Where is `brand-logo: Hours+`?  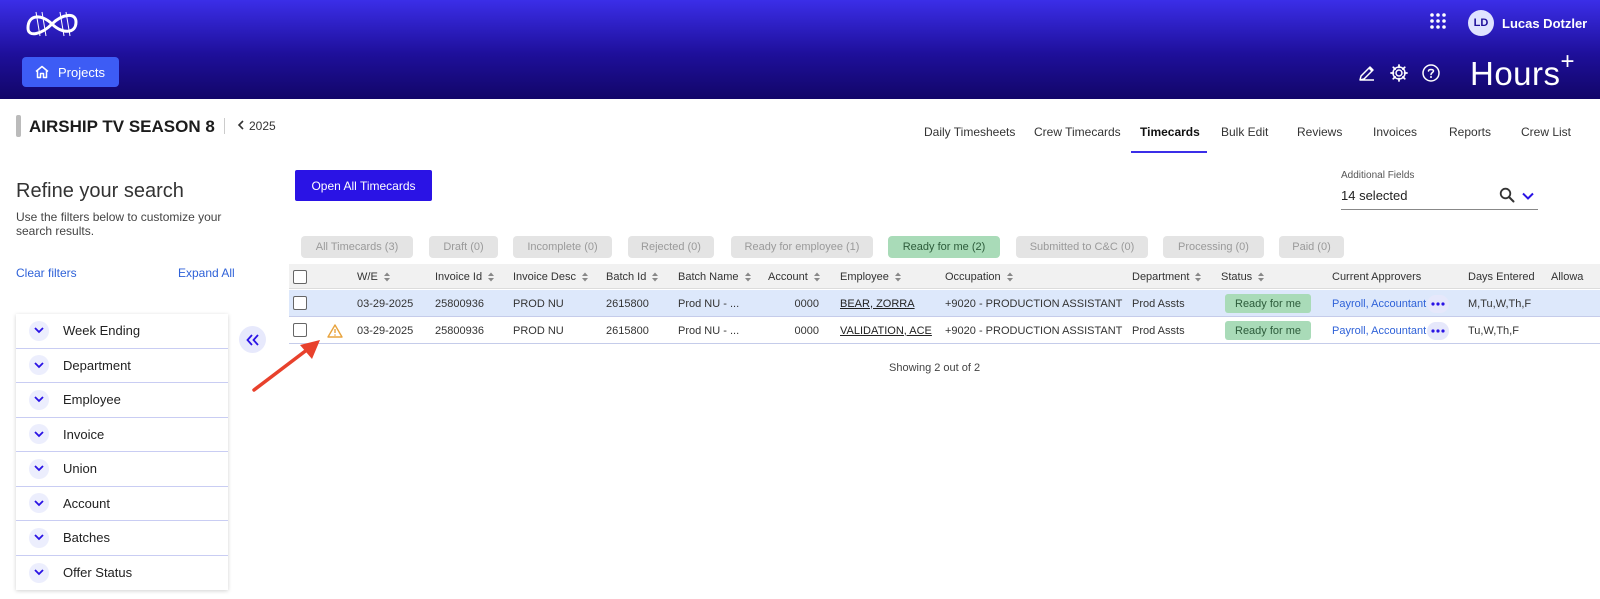 brand-logo: Hours+ is located at coordinates (1522, 70).